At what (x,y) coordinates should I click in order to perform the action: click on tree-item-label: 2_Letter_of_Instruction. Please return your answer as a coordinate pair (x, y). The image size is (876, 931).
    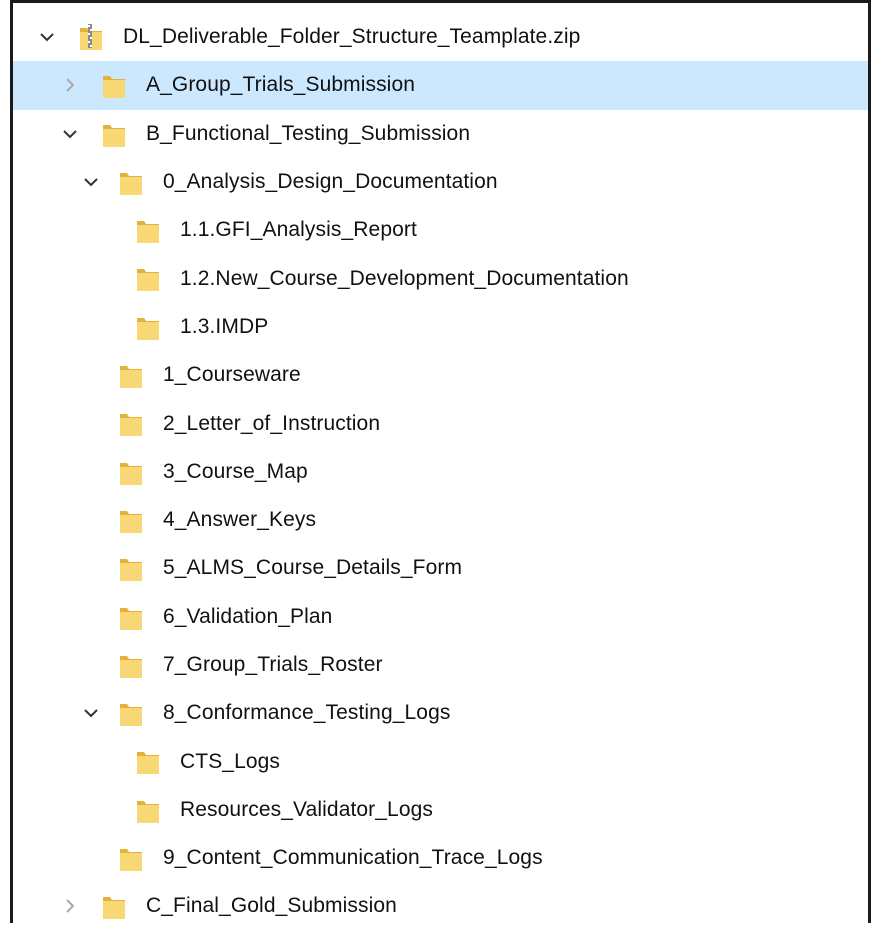
    Looking at the image, I should click on (272, 423).